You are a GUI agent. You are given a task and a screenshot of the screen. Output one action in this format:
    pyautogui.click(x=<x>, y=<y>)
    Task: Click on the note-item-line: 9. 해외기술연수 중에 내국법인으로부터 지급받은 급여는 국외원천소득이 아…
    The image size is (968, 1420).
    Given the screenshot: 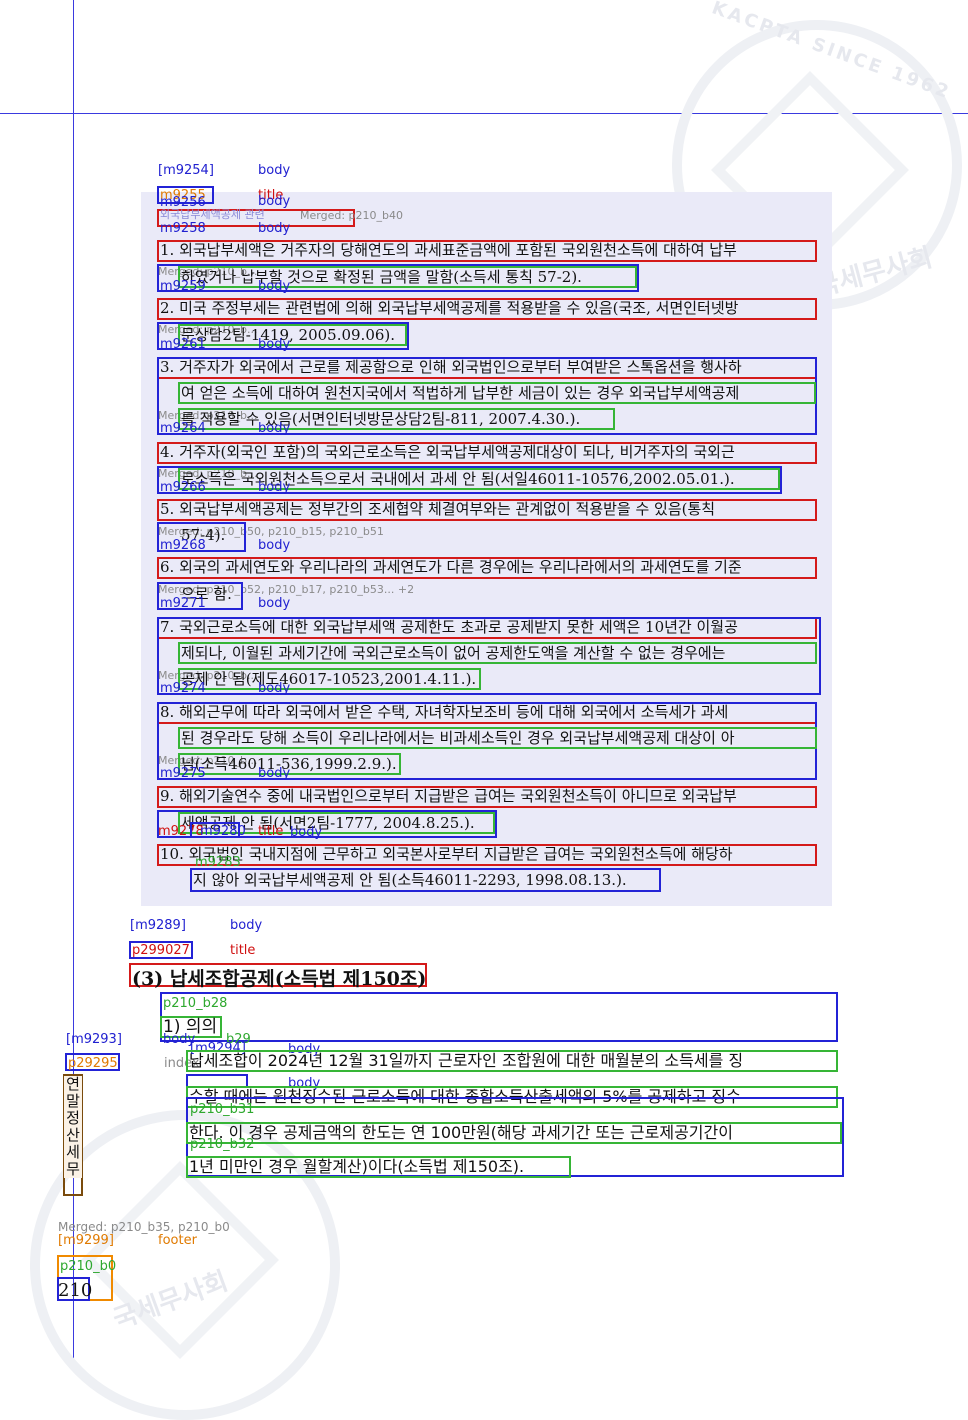 What is the action you would take?
    pyautogui.click(x=448, y=796)
    